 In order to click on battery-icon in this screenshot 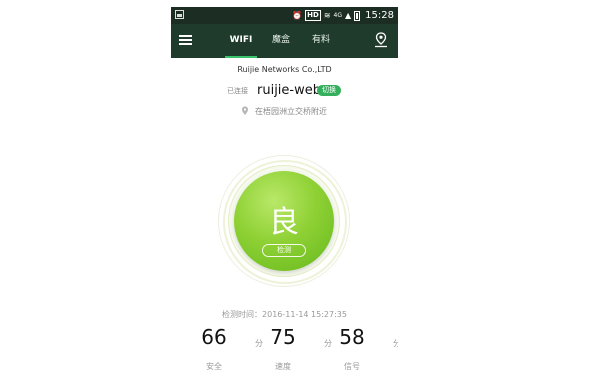, I will do `click(357, 15)`.